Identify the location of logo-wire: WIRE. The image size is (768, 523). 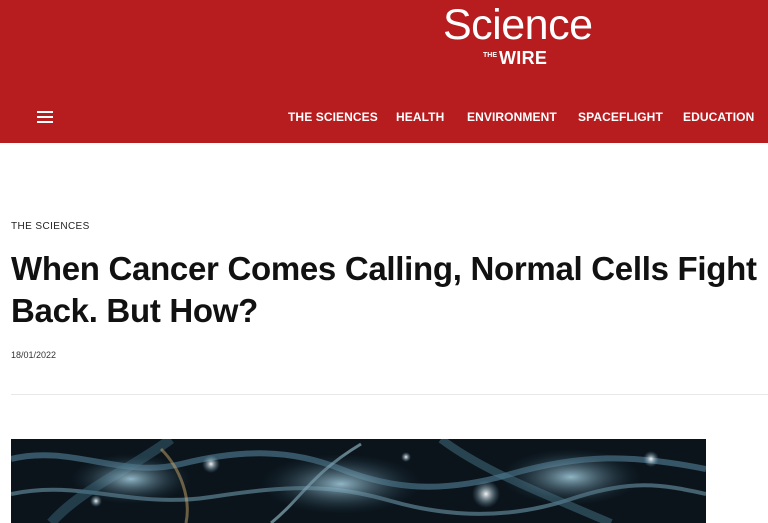
(523, 58).